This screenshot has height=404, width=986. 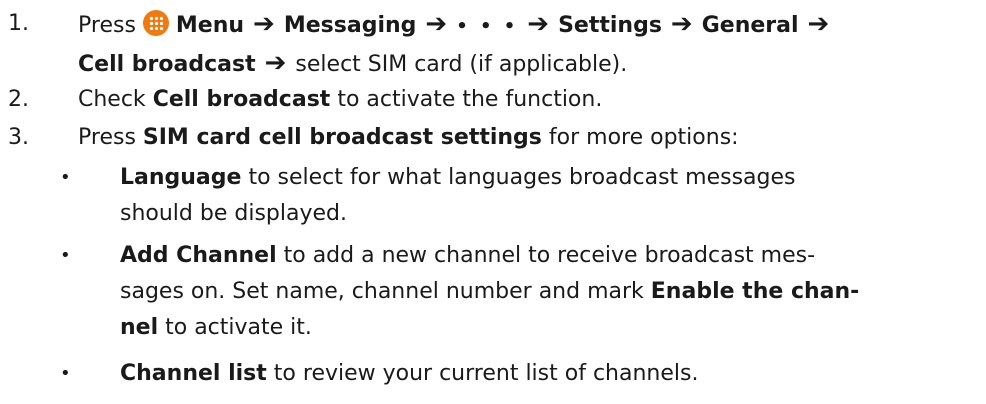 What do you see at coordinates (750, 25) in the screenshot?
I see `path-general: General` at bounding box center [750, 25].